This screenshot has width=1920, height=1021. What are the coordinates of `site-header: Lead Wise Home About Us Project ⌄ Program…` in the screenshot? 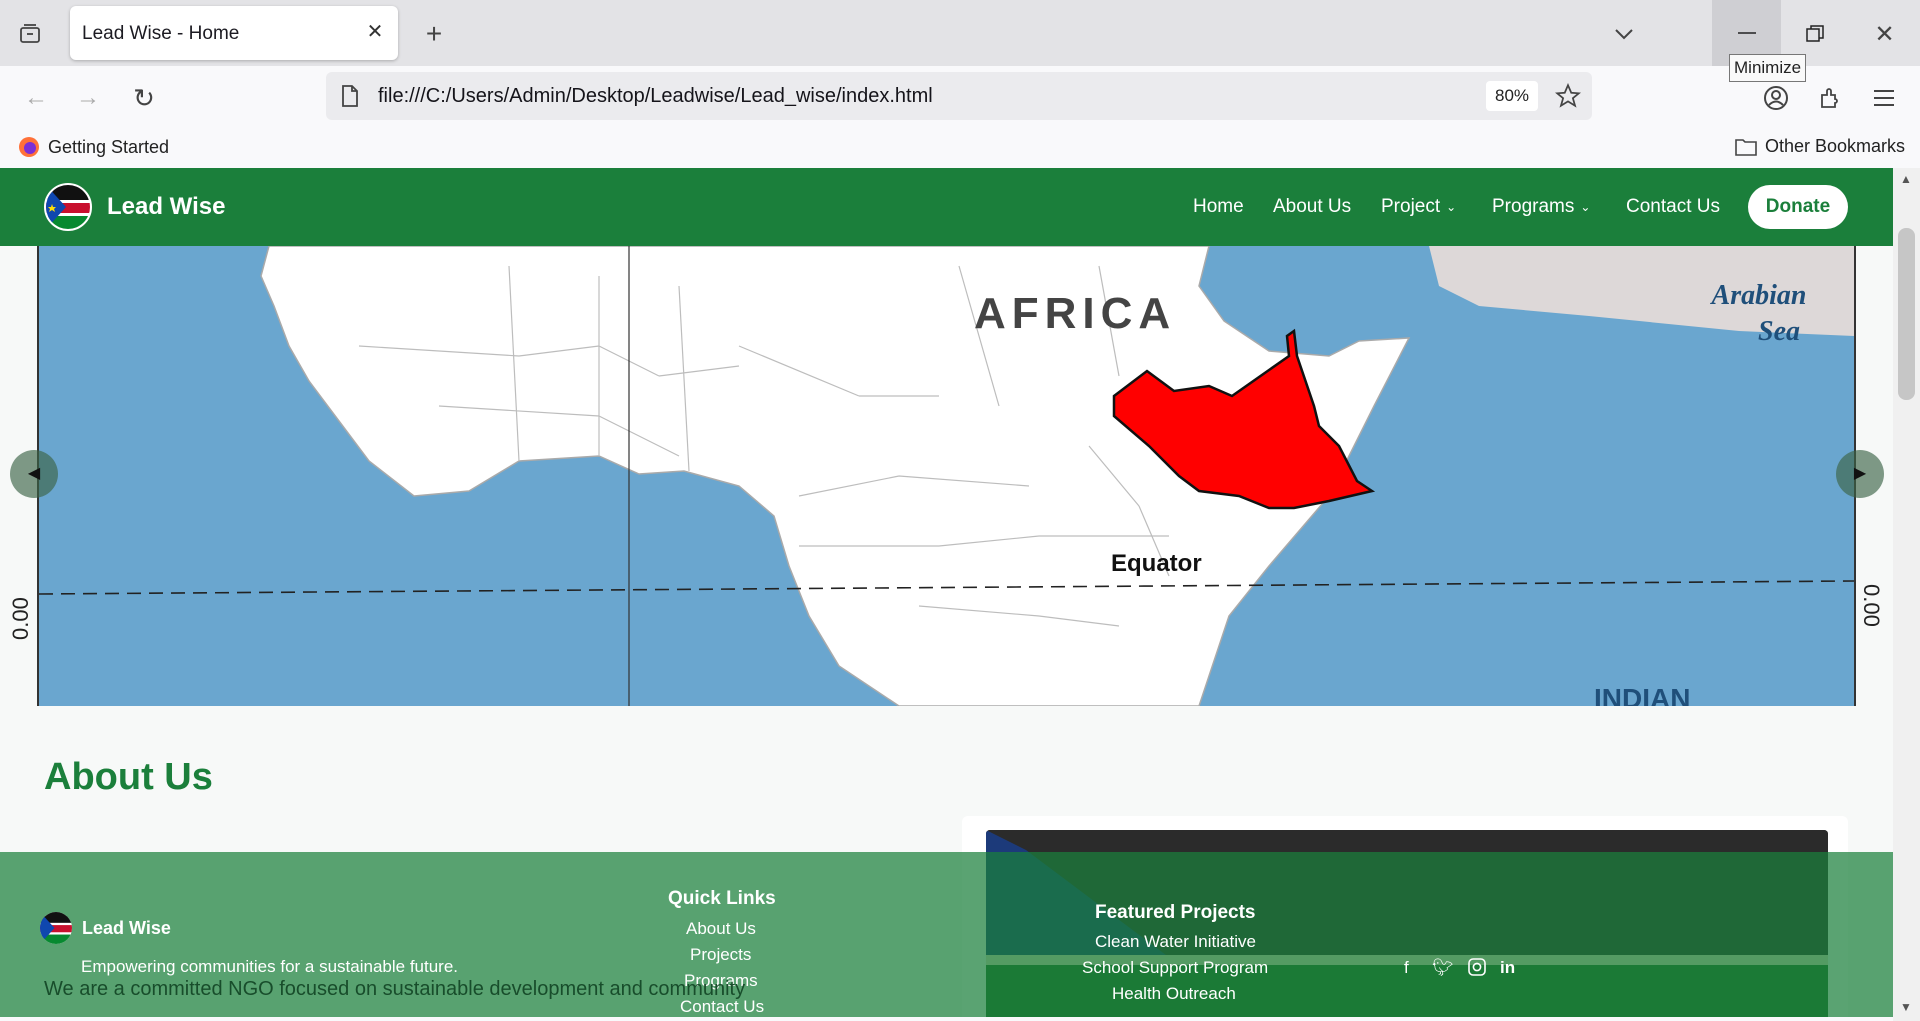 It's located at (946, 207).